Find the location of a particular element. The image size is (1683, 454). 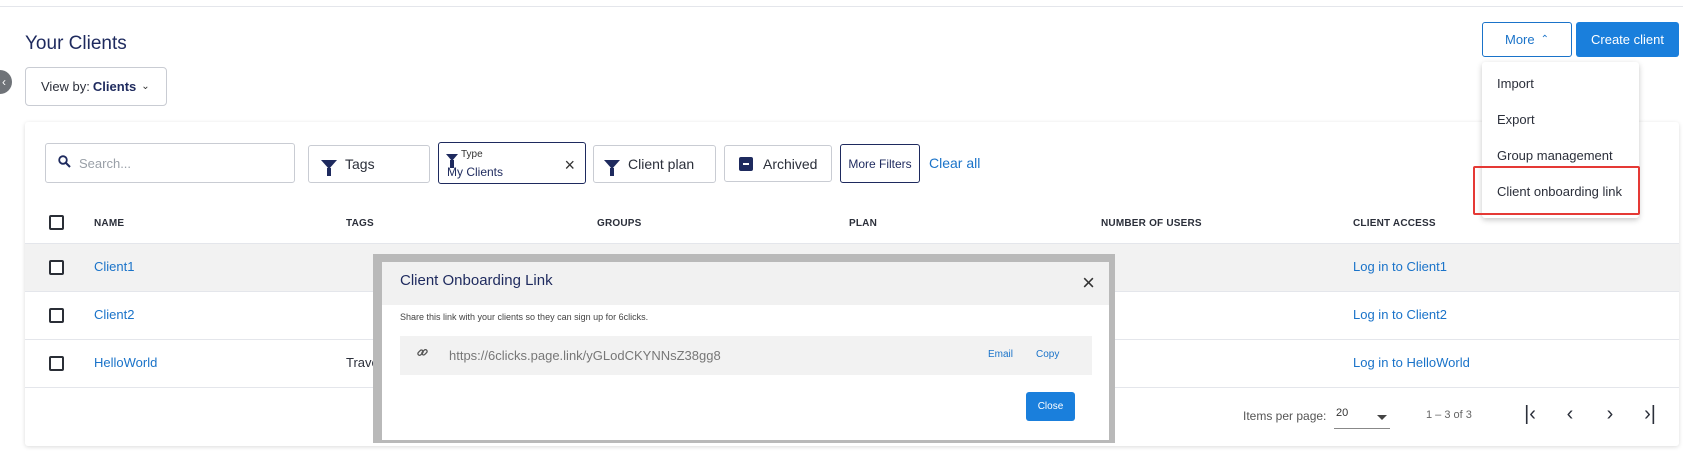

archived-filter: Archived is located at coordinates (778, 163).